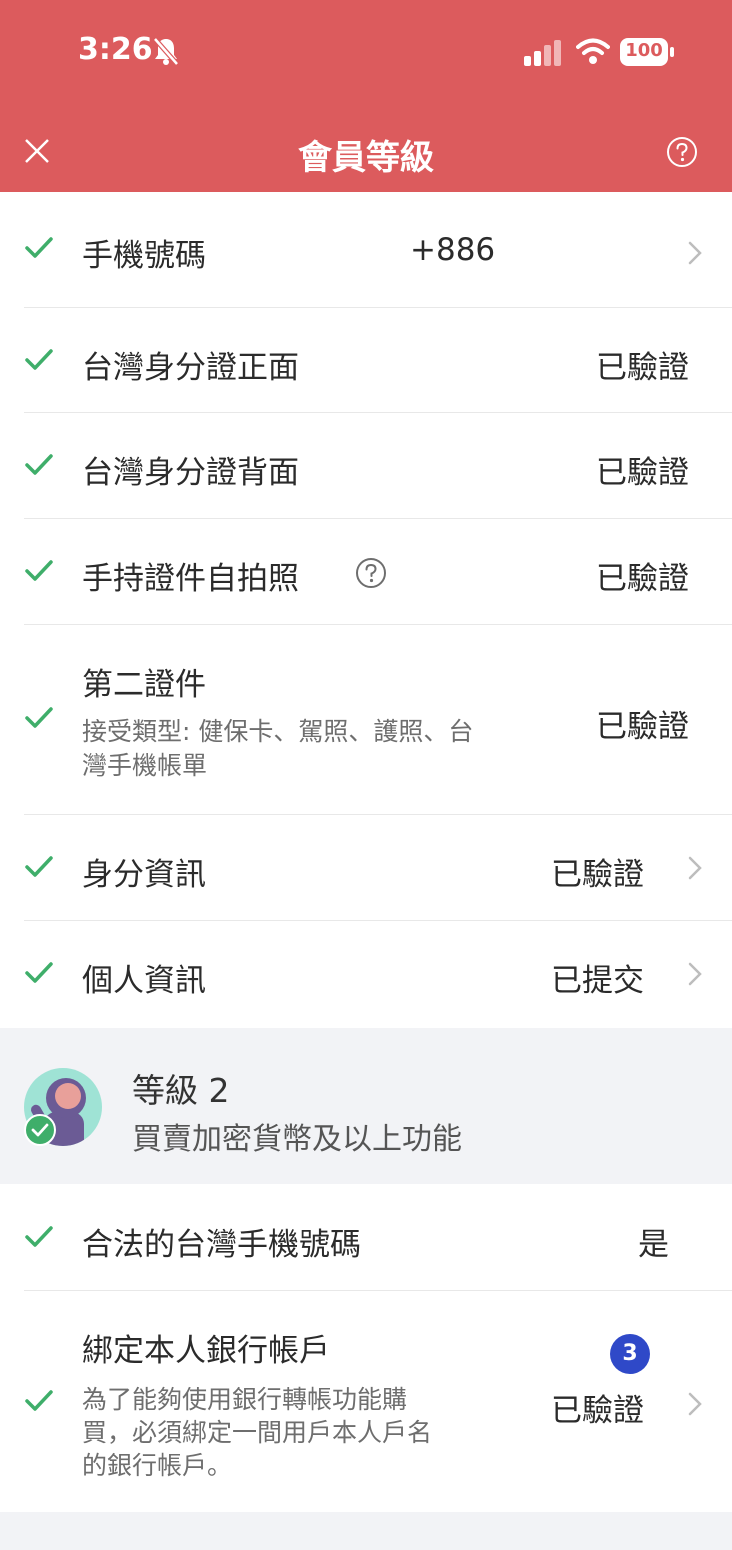 Image resolution: width=732 pixels, height=1550 pixels. What do you see at coordinates (366, 867) in the screenshot?
I see `row-identity-info: 身分資訊 已驗證` at bounding box center [366, 867].